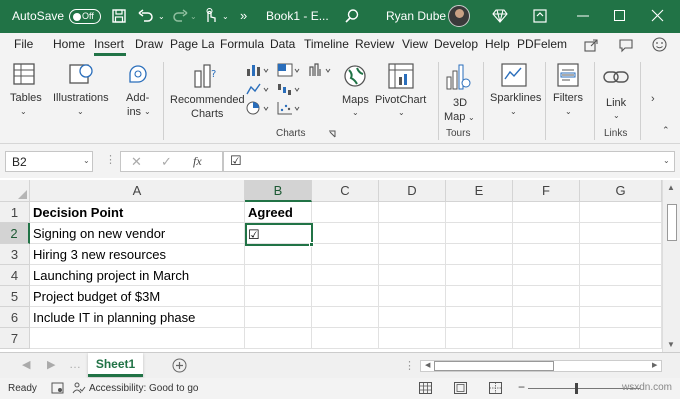 This screenshot has height=399, width=680. Describe the element at coordinates (179, 365) in the screenshot. I see `add-sheet-icon` at that location.